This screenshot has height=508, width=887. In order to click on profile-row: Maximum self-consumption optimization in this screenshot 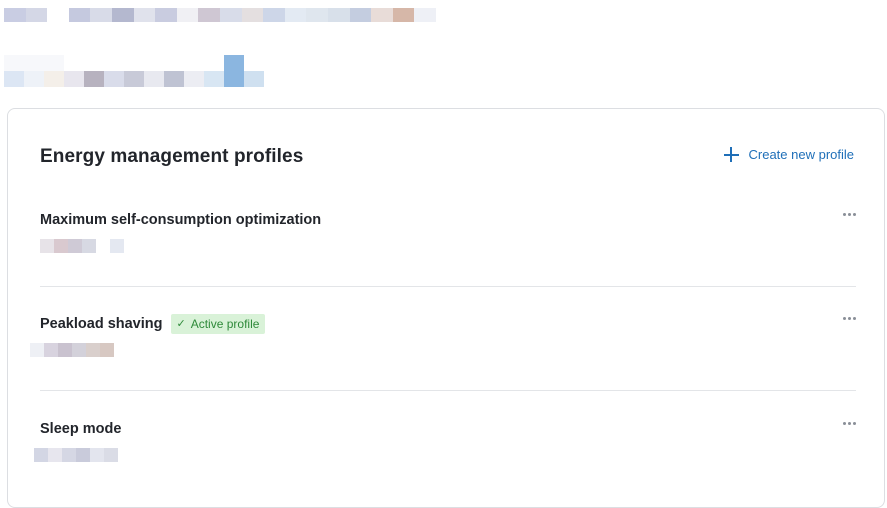, I will do `click(448, 231)`.